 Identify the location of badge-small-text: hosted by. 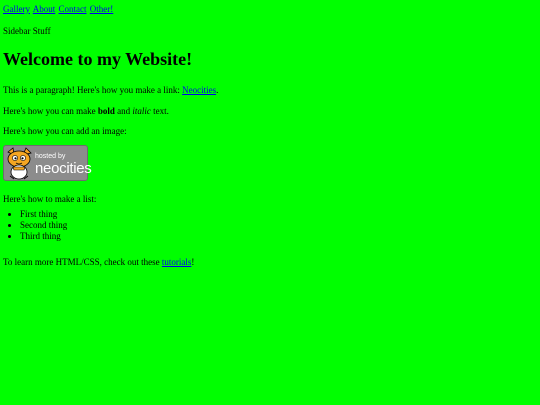
(50, 156).